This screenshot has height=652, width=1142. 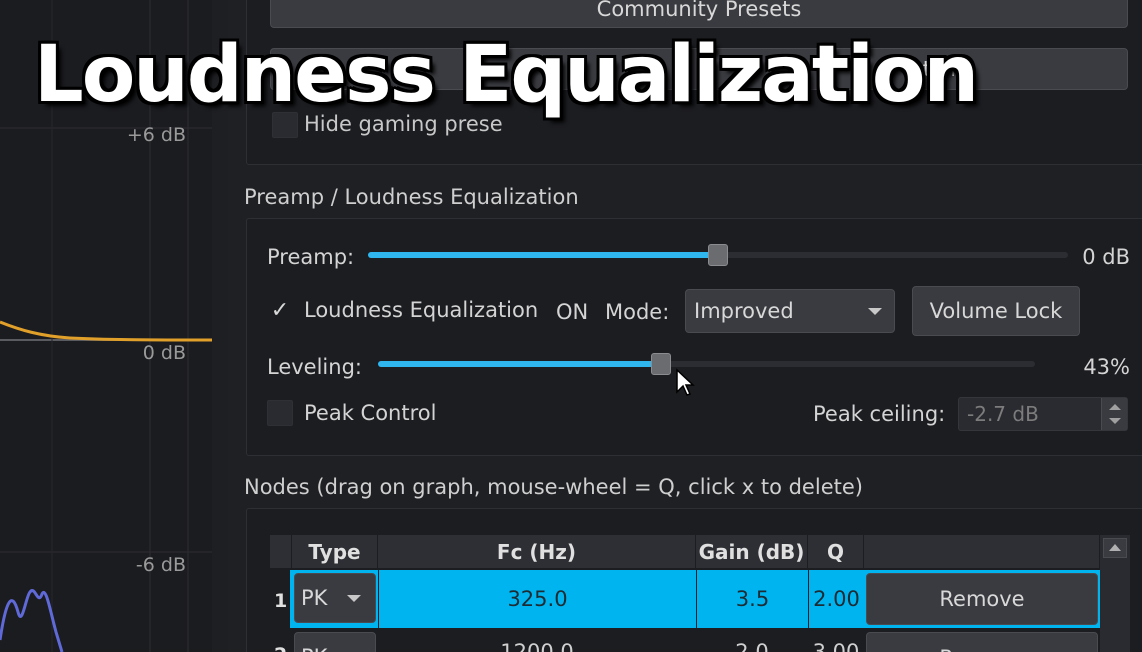 What do you see at coordinates (836, 599) in the screenshot?
I see `node-q-cell: 2.00` at bounding box center [836, 599].